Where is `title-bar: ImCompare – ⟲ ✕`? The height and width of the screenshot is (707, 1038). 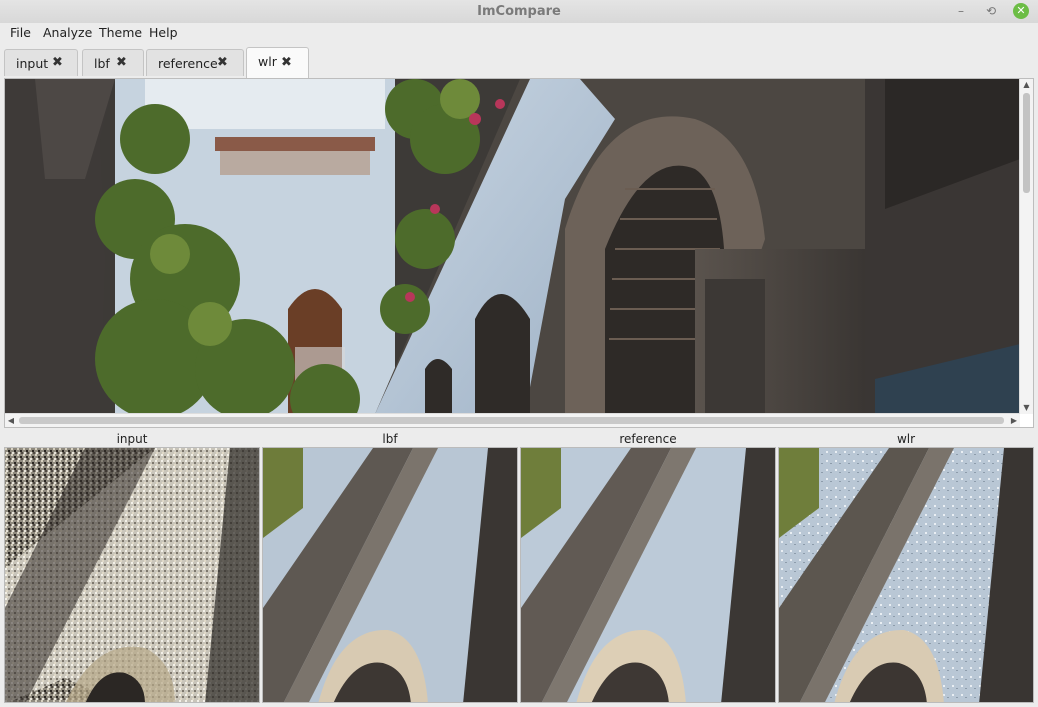 title-bar: ImCompare – ⟲ ✕ is located at coordinates (519, 12).